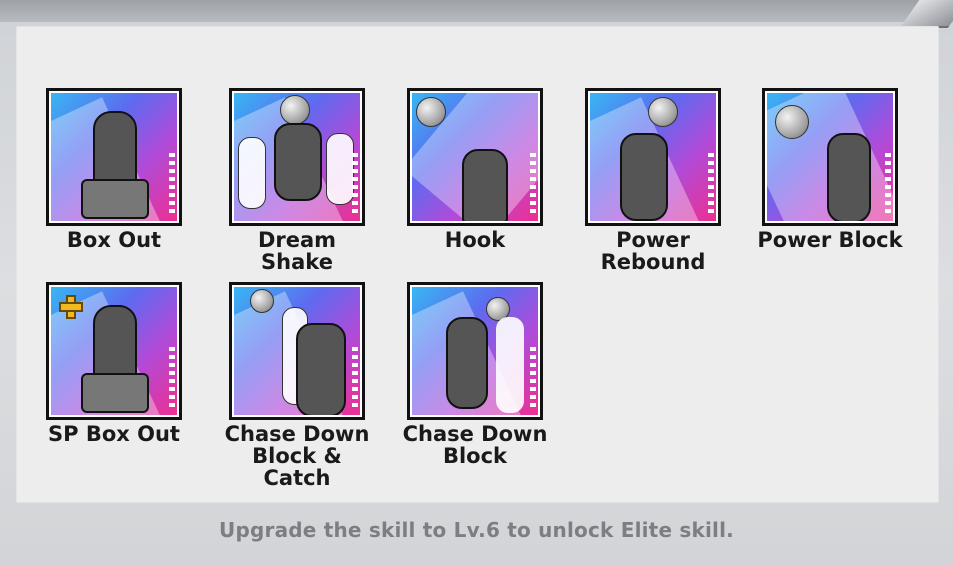  What do you see at coordinates (653, 251) in the screenshot?
I see `skill-label: Power Rebound` at bounding box center [653, 251].